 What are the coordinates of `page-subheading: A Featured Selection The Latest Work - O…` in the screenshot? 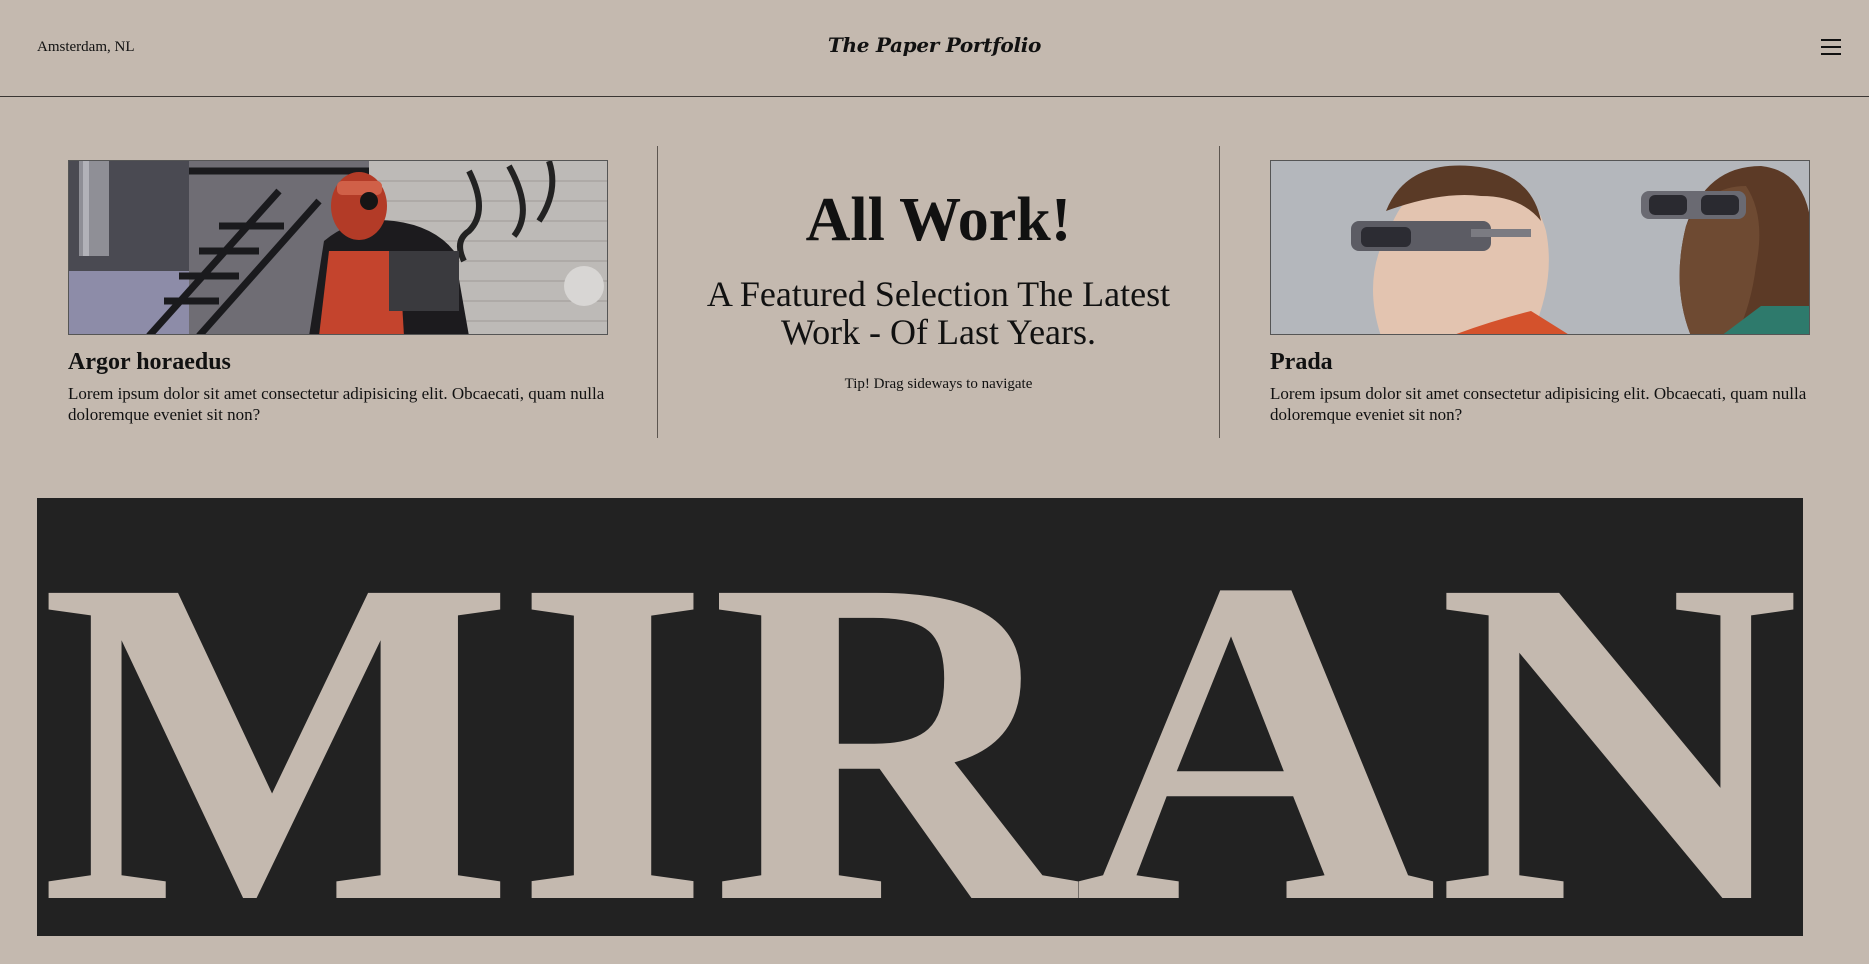 It's located at (938, 313).